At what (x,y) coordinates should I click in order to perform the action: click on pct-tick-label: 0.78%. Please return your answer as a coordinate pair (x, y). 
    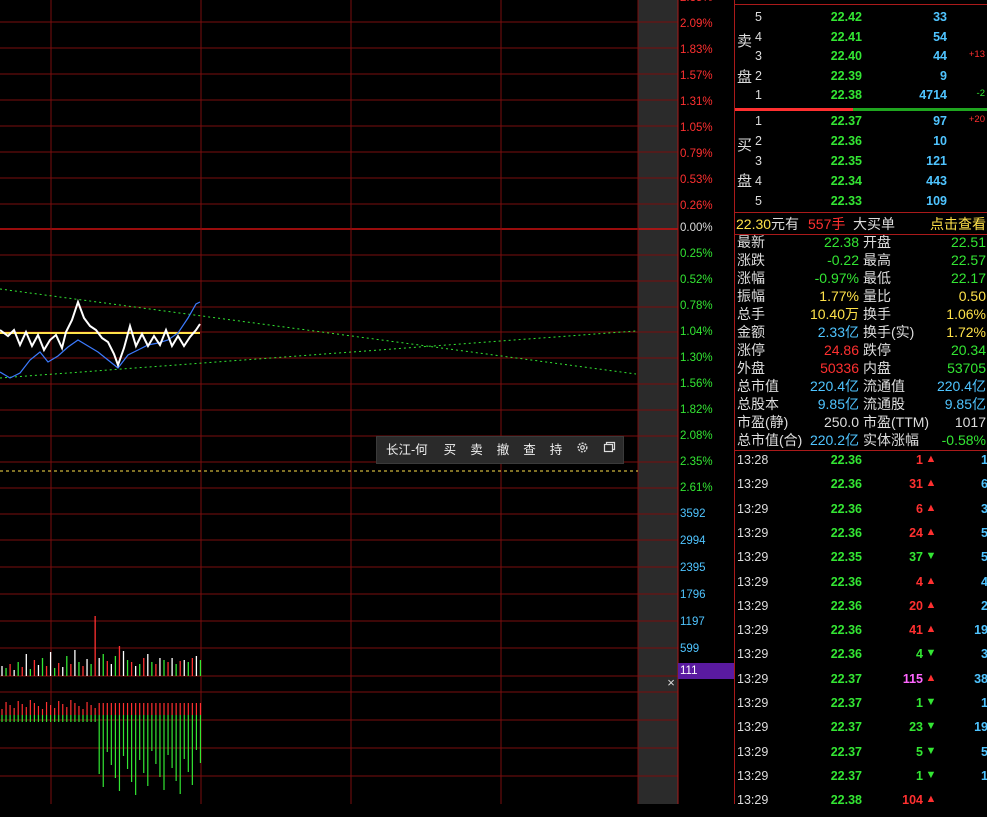
    Looking at the image, I should click on (696, 306).